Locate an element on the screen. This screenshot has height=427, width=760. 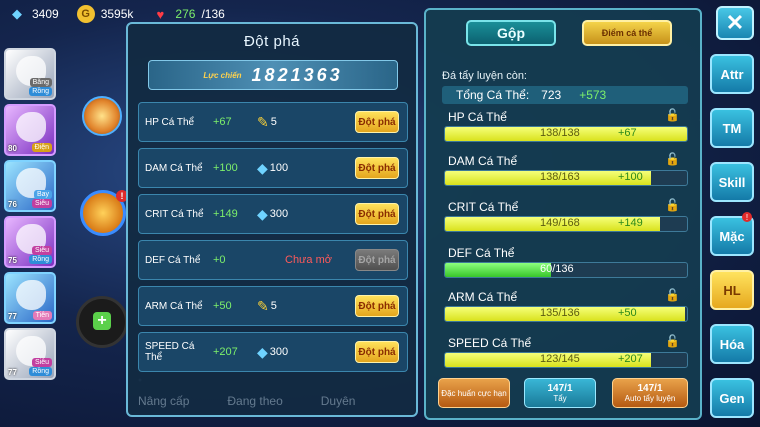
stat-bonus: +207 is located at coordinates (630, 359).